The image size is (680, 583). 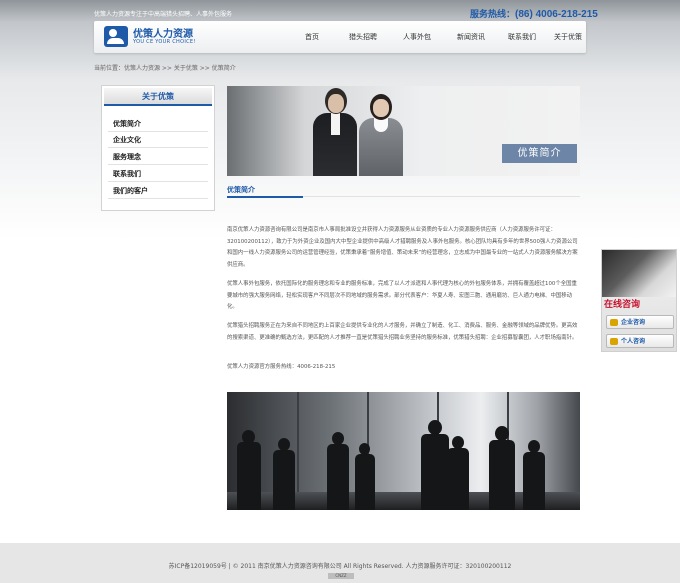 I want to click on banner-woman-collar, so click(x=381, y=125).